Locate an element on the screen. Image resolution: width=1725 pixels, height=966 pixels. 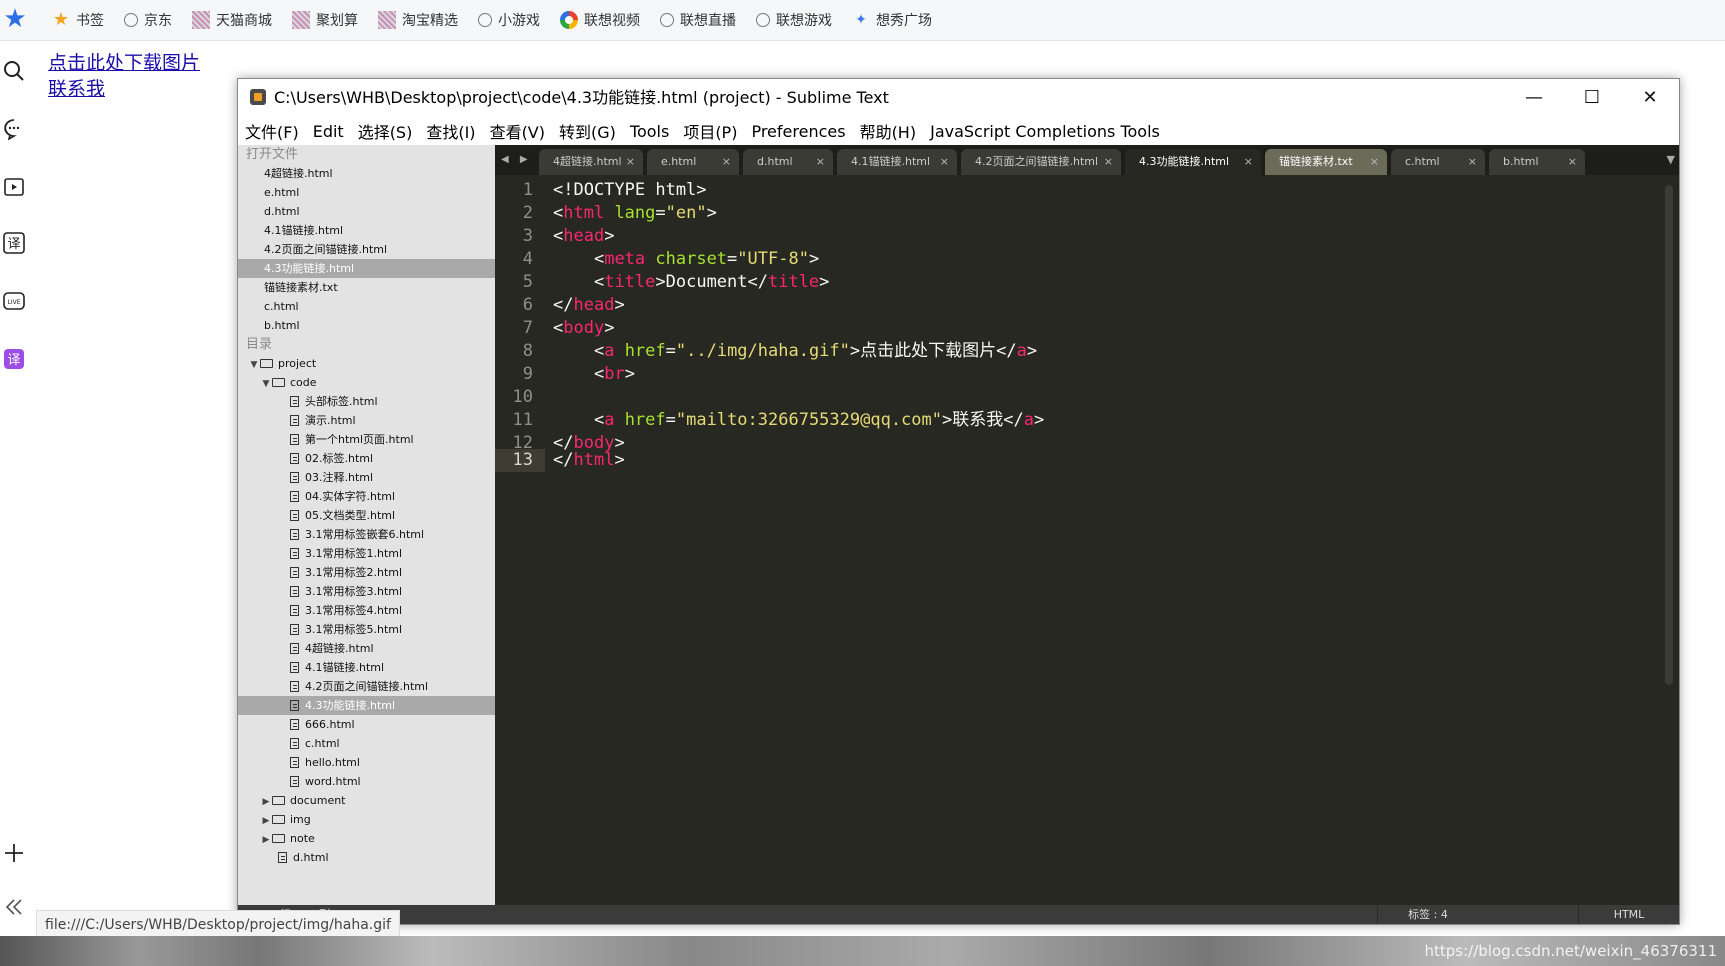
menu-edit: Edit is located at coordinates (328, 131).